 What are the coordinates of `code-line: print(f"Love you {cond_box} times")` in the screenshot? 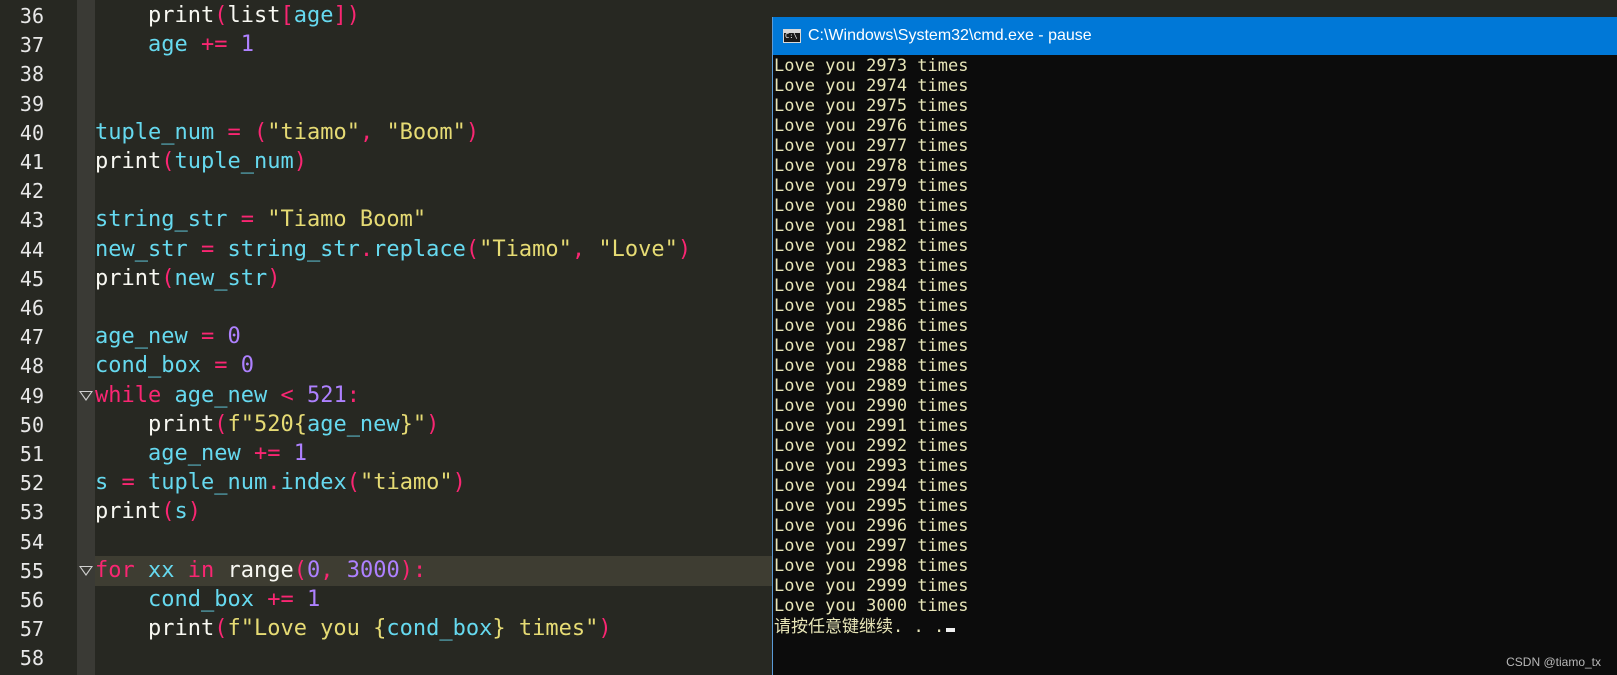 It's located at (353, 629).